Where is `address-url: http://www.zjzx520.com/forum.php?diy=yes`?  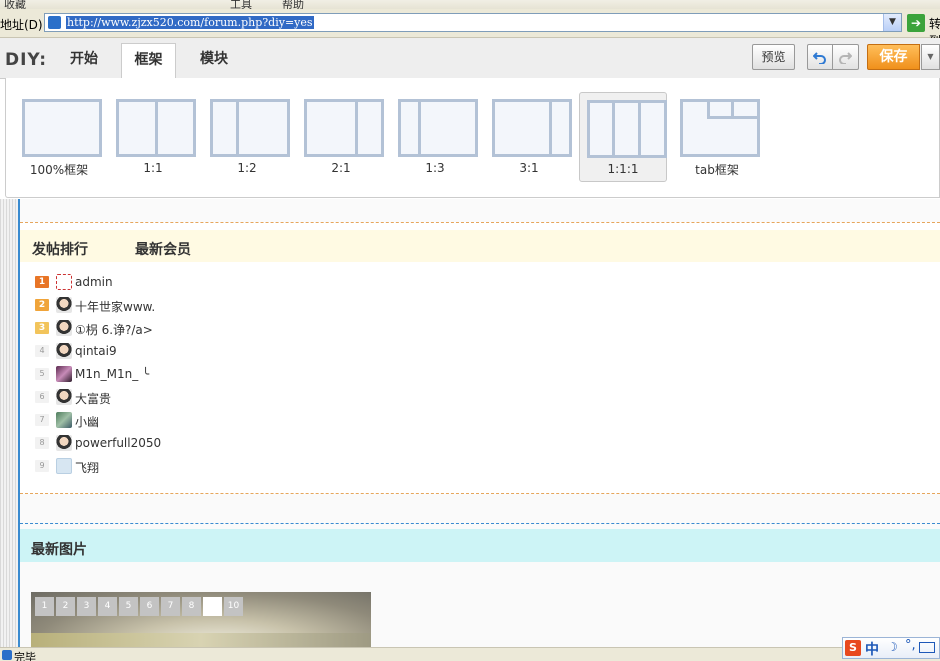
address-url: http://www.zjzx520.com/forum.php?diy=yes is located at coordinates (190, 22).